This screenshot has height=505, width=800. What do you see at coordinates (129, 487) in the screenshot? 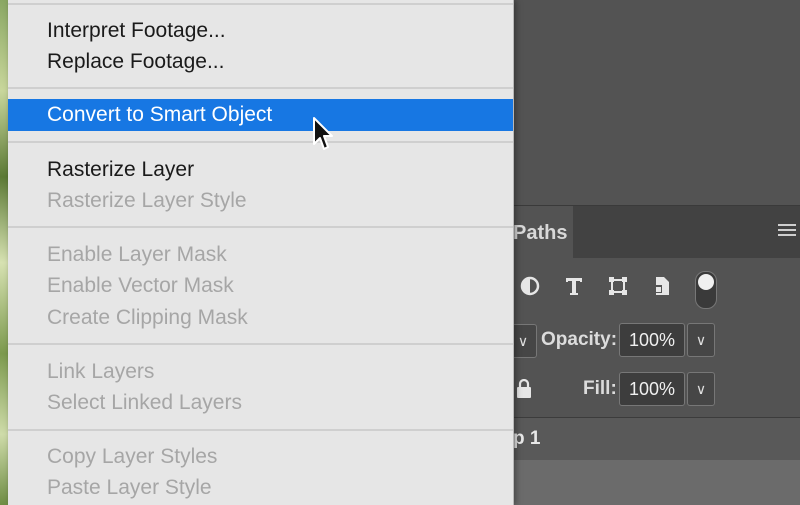
I see `menu-item-paste-layer-style: Paste Layer Style` at bounding box center [129, 487].